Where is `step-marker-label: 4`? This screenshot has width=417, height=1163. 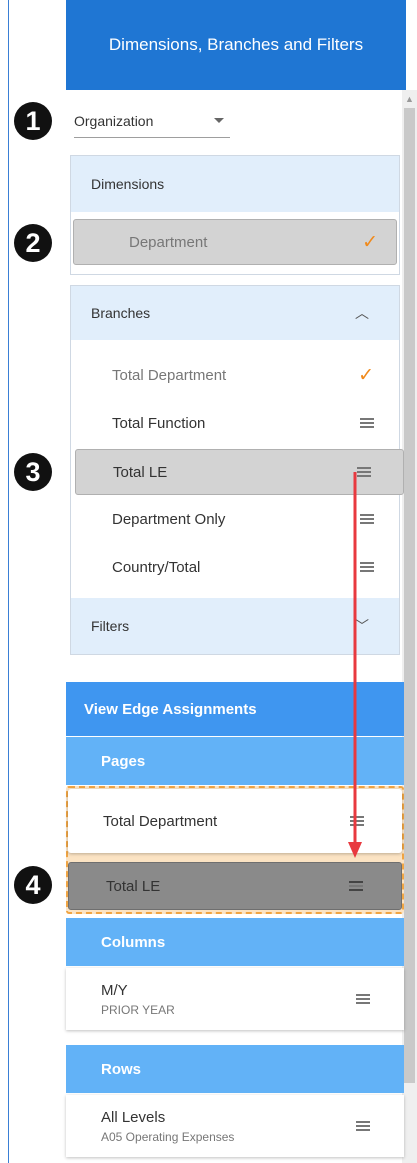 step-marker-label: 4 is located at coordinates (33, 884).